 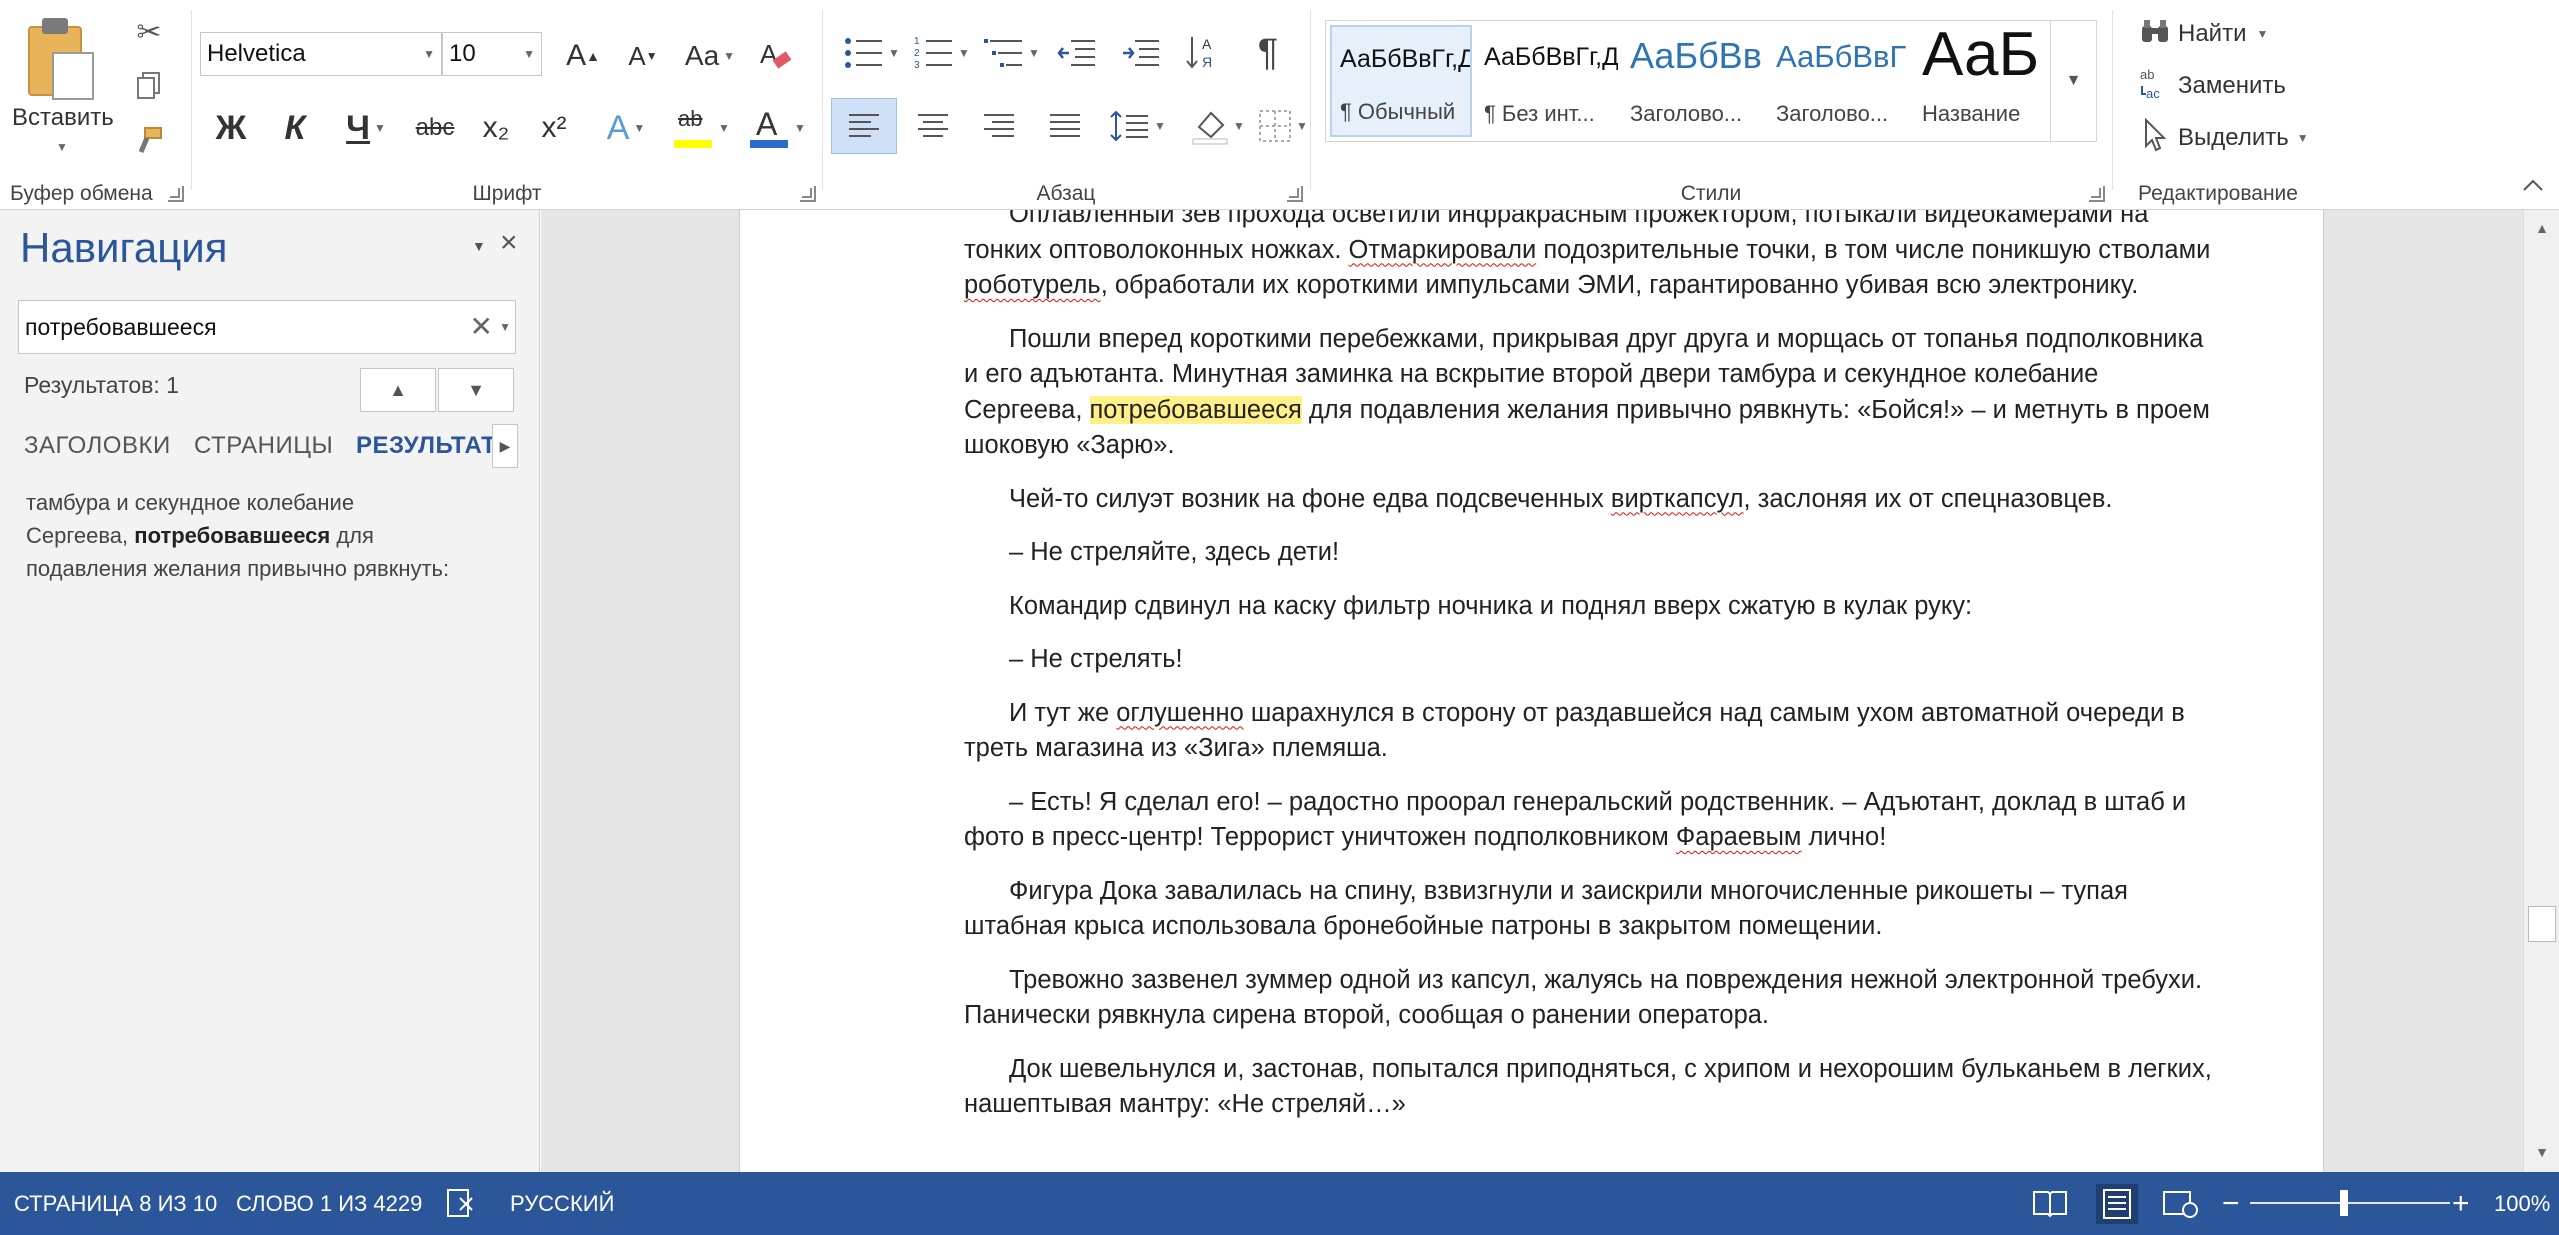 What do you see at coordinates (2350, 1203) in the screenshot?
I see `zoom-slider` at bounding box center [2350, 1203].